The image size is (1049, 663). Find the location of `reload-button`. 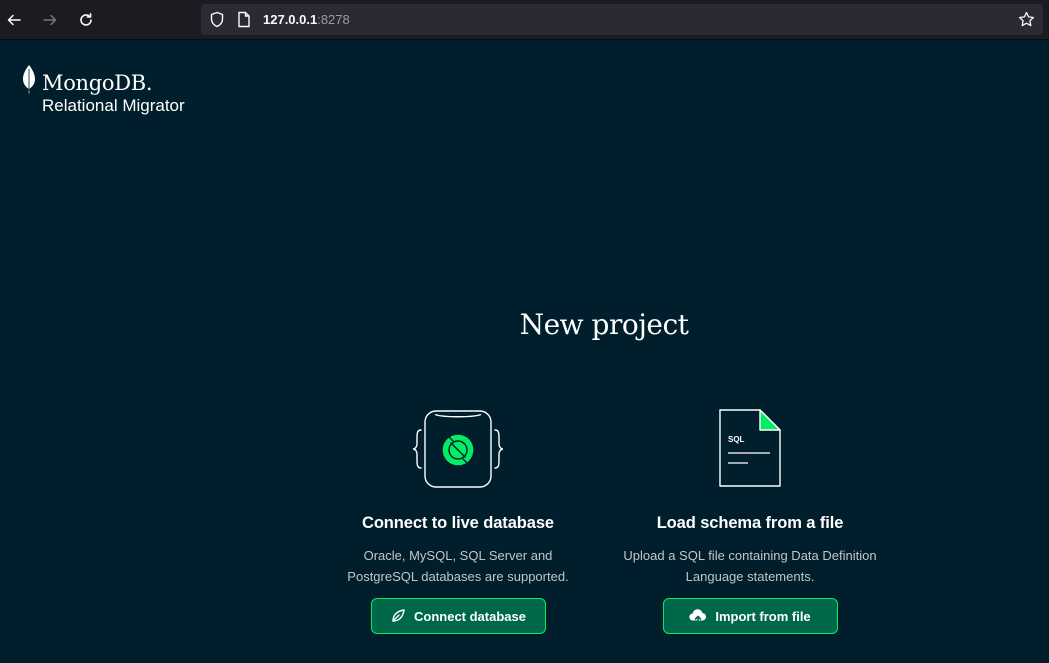

reload-button is located at coordinates (86, 20).